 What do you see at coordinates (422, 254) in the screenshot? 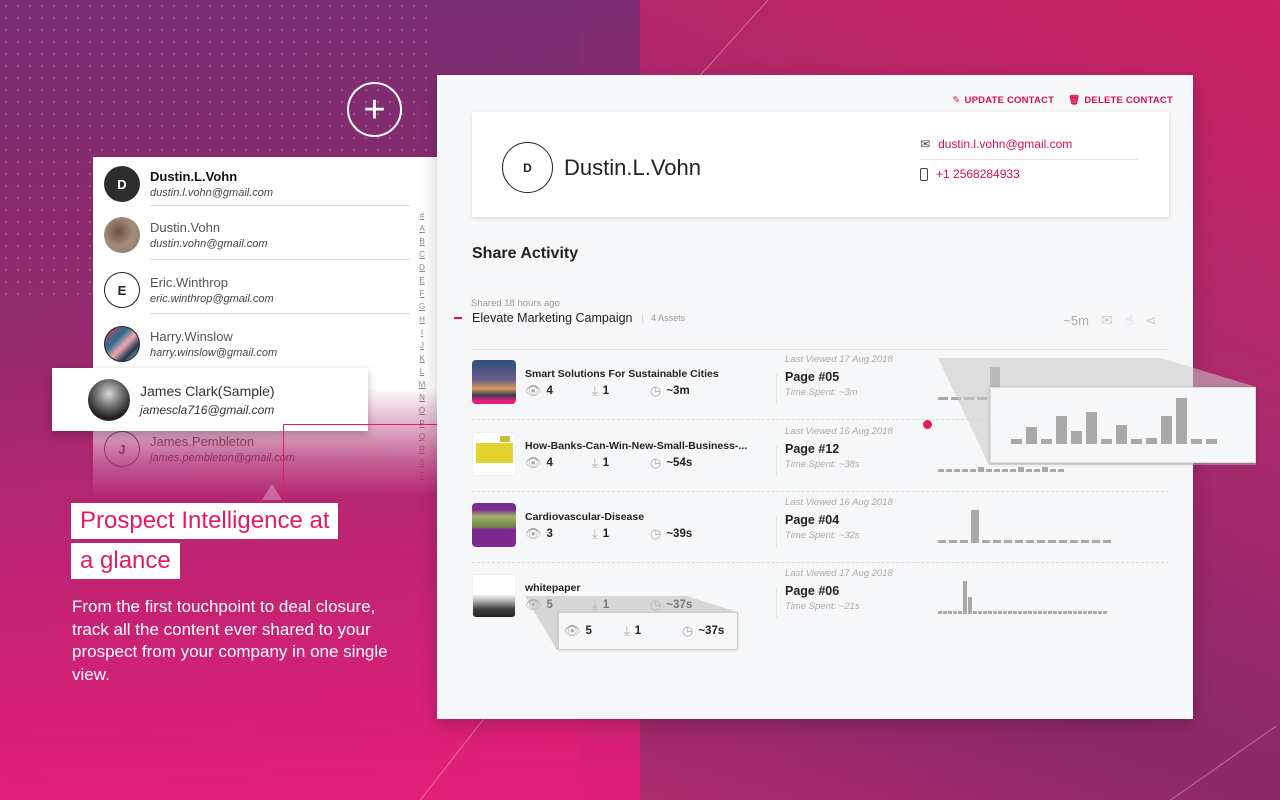
I see `alphabet-letter: C` at bounding box center [422, 254].